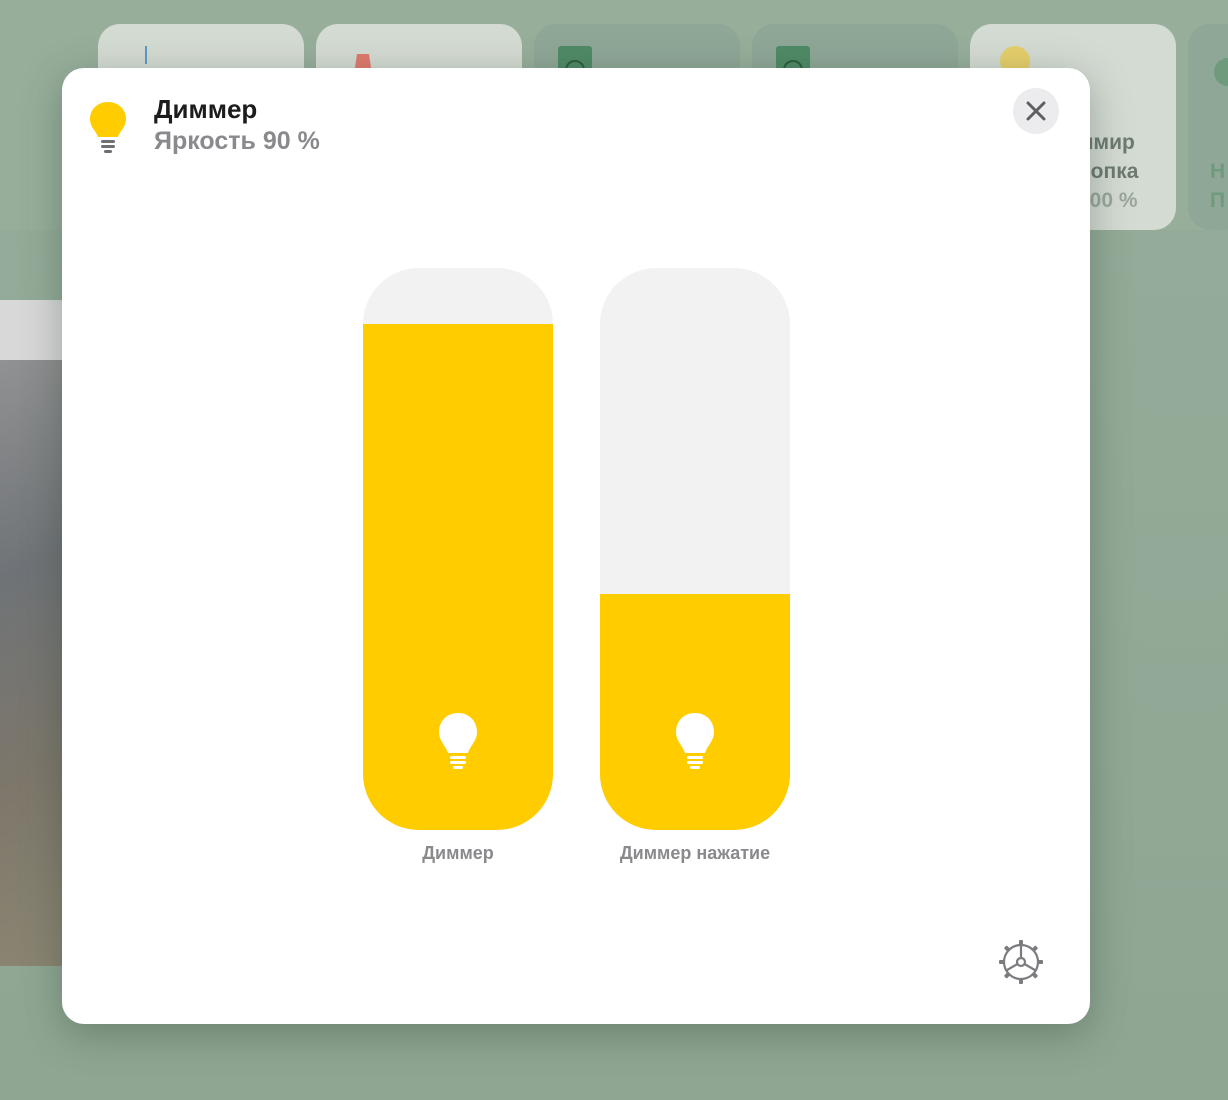 This screenshot has height=1100, width=1228. Describe the element at coordinates (695, 549) in the screenshot. I see `brightness-slider-dimmer-press` at that location.